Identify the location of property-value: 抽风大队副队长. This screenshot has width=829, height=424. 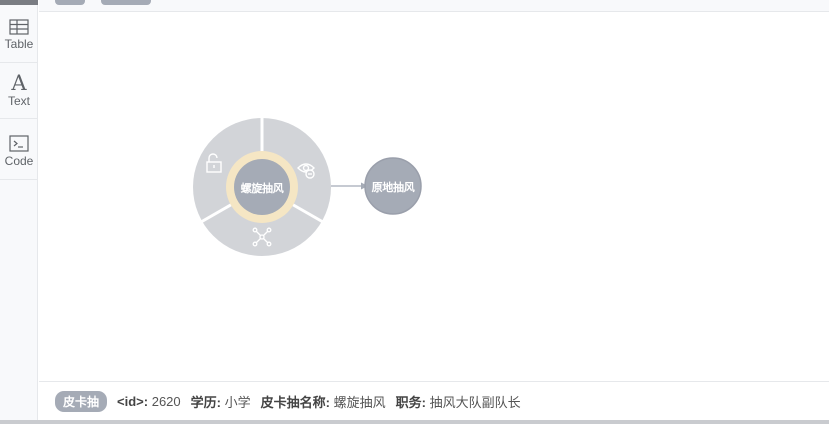
(475, 402).